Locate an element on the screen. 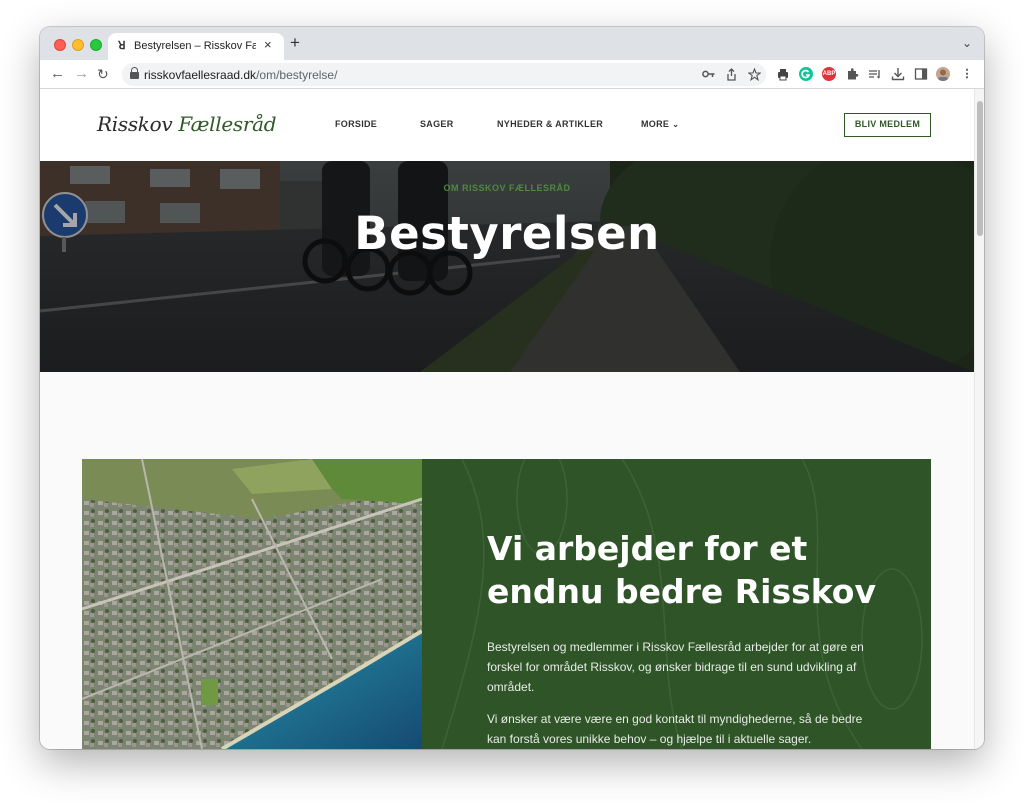 The width and height of the screenshot is (1024, 803). site-logo: Risskov Fællesråd is located at coordinates (187, 124).